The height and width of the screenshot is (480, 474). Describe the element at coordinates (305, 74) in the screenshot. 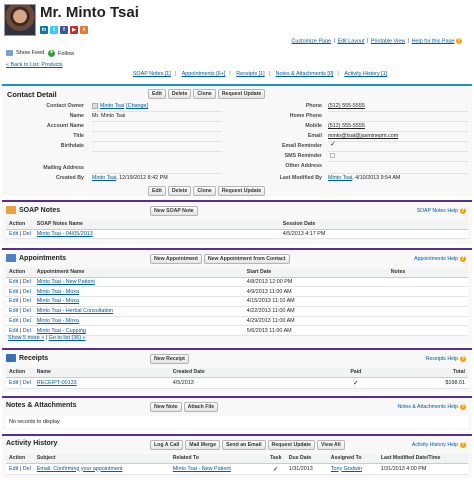

I see `notes-attachments-link: Notes & Attachments [0]` at that location.